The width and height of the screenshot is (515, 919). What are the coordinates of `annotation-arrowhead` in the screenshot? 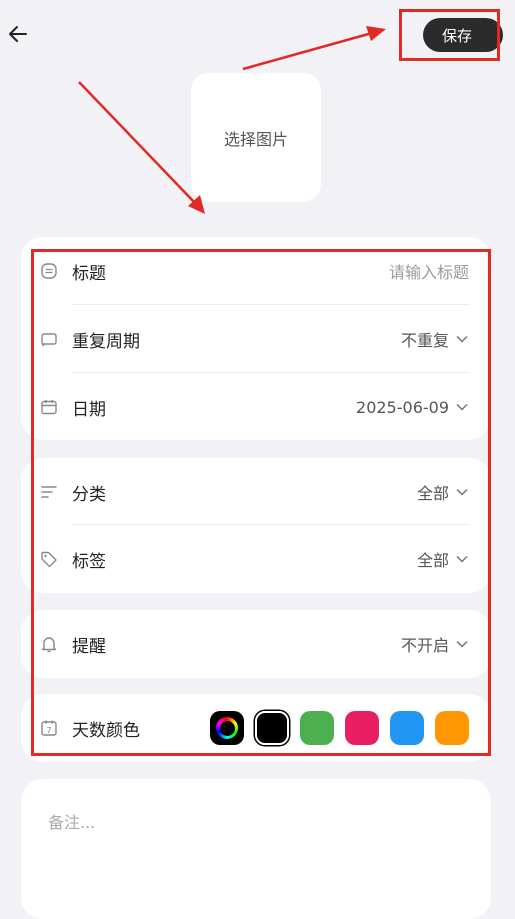 It's located at (376, 33).